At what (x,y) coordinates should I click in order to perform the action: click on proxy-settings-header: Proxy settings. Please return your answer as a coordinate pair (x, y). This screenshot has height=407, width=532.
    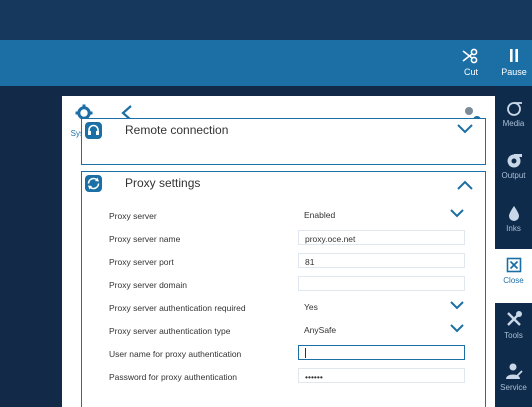
    Looking at the image, I should click on (283, 184).